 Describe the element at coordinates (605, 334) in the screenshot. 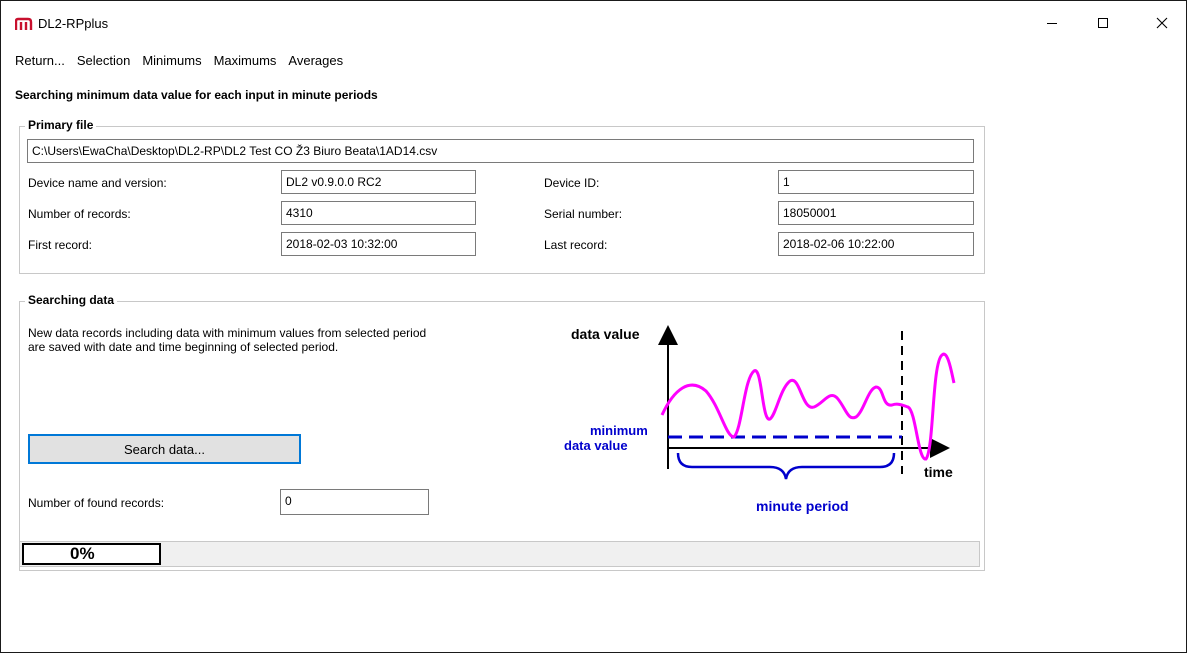

I see `y-axis-label: data value` at that location.